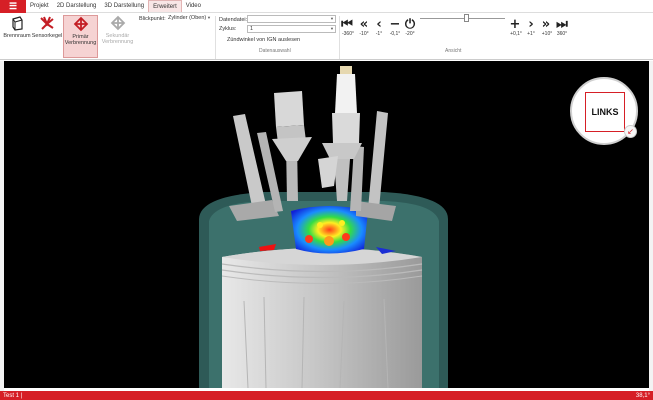 This screenshot has height=400, width=653. What do you see at coordinates (531, 24) in the screenshot?
I see `chevron-right-icon: ›` at bounding box center [531, 24].